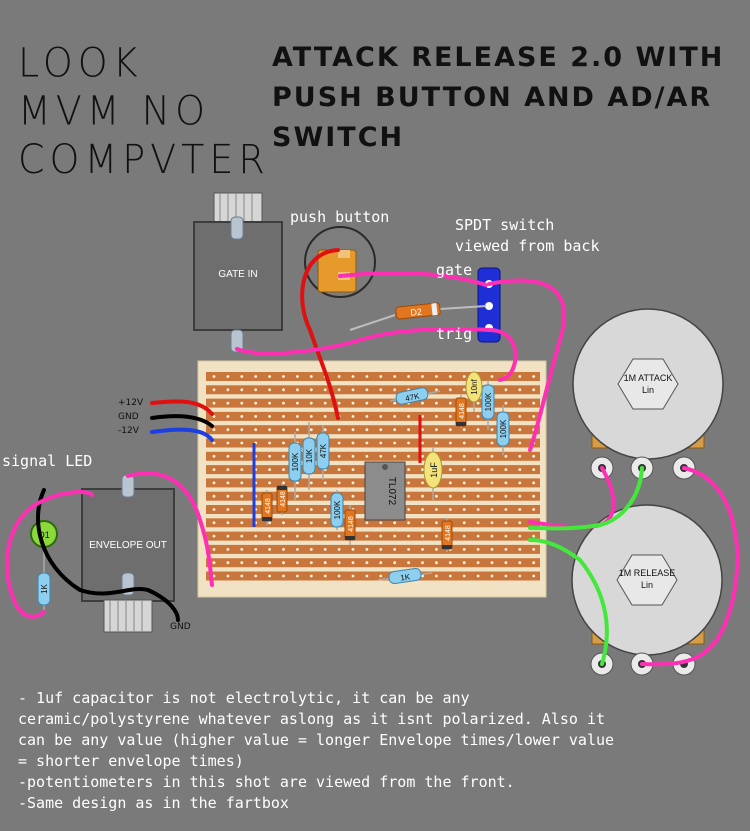 The image size is (750, 831). What do you see at coordinates (391, 491) in the screenshot?
I see `ic-tl072: TL072` at bounding box center [391, 491].